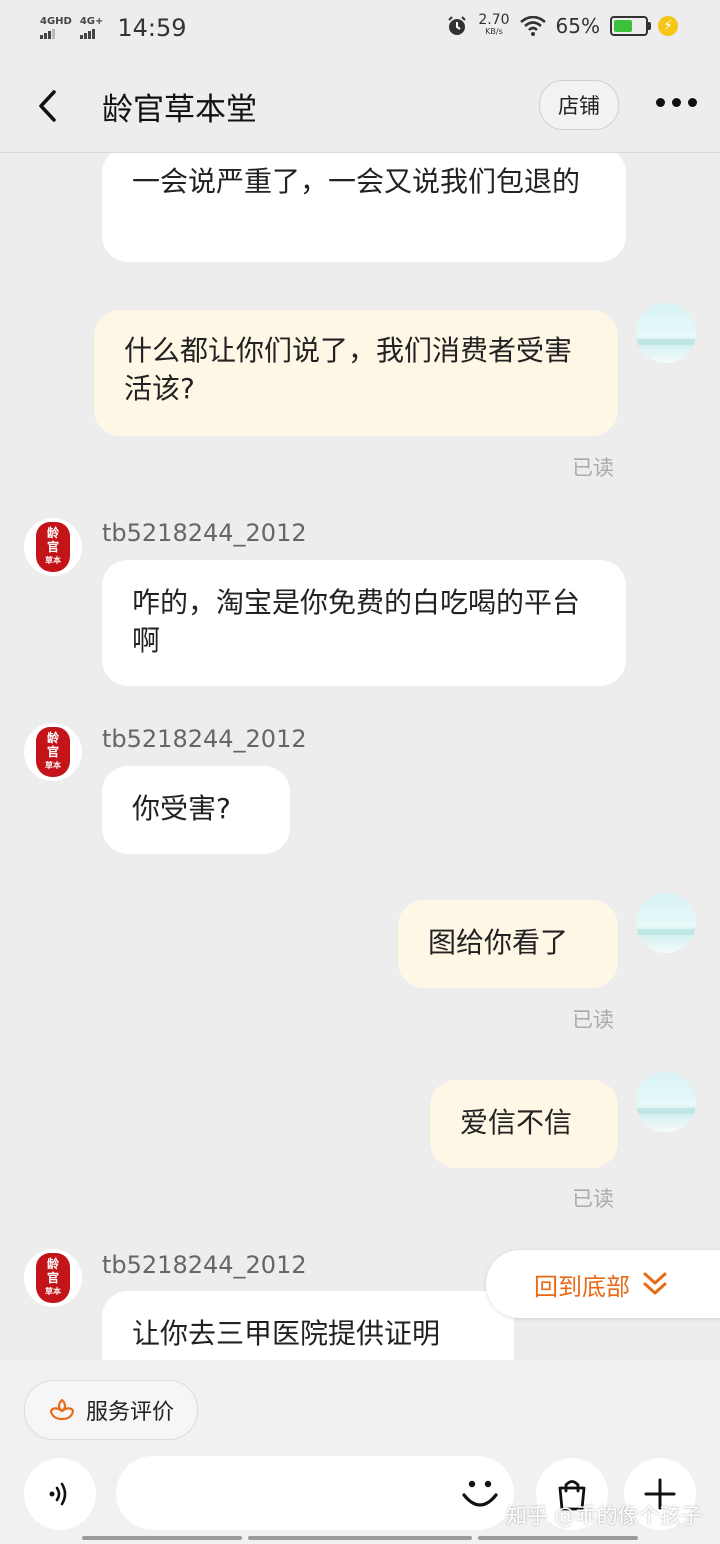 Image resolution: width=720 pixels, height=1544 pixels. What do you see at coordinates (56, 28) in the screenshot?
I see `network-indicator-1: 4GHD` at bounding box center [56, 28].